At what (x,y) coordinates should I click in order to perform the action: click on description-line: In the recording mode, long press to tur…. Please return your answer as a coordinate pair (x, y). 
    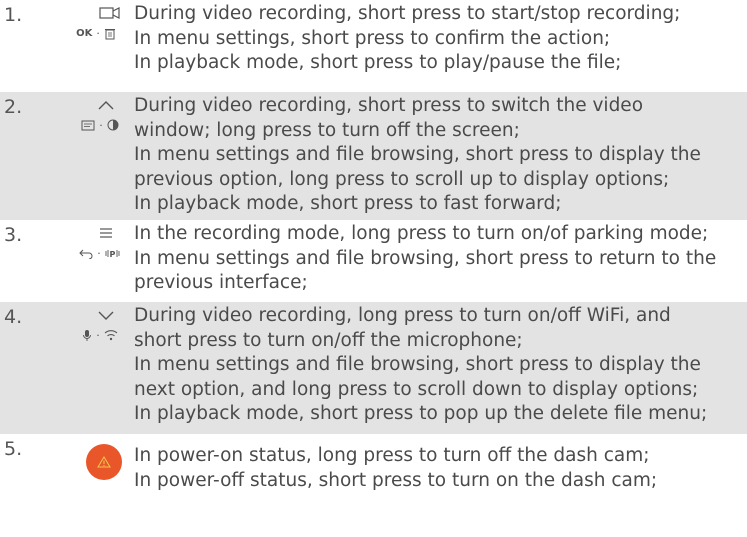
    Looking at the image, I should click on (421, 233).